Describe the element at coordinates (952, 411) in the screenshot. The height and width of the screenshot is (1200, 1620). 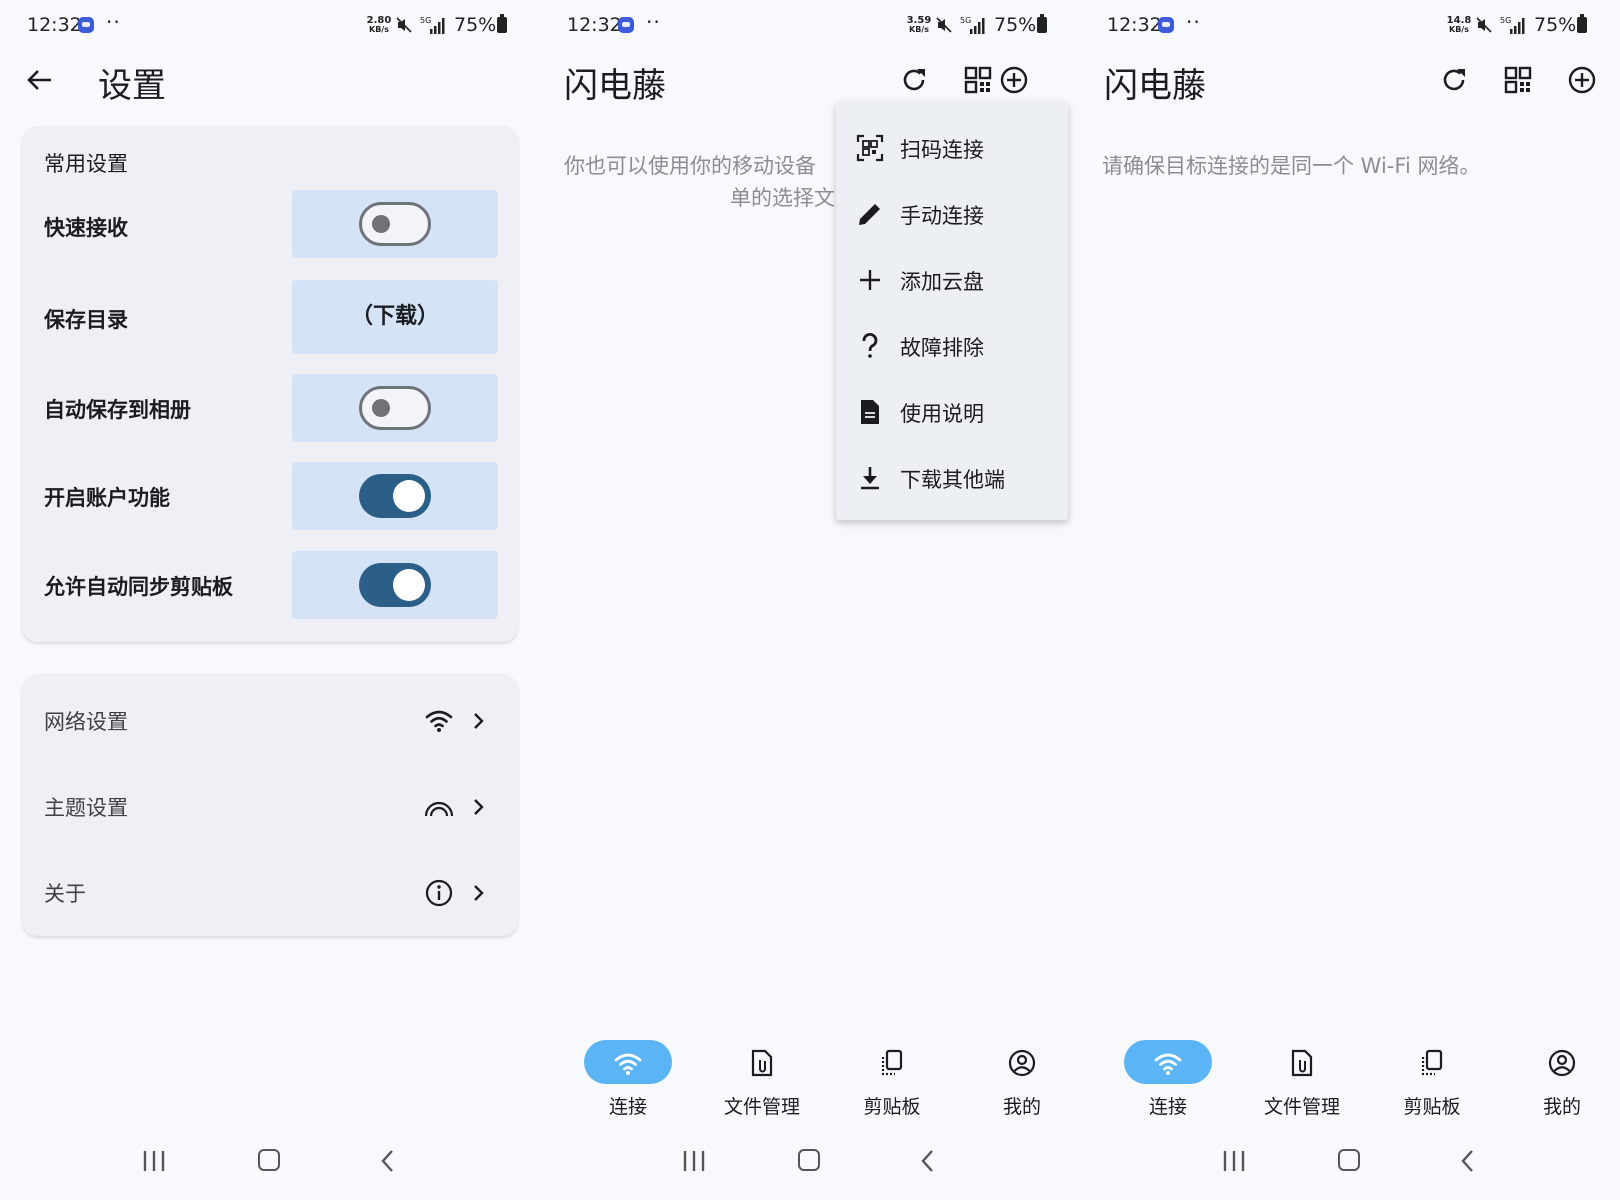
I see `menu-item-instructions: 使用说明` at that location.